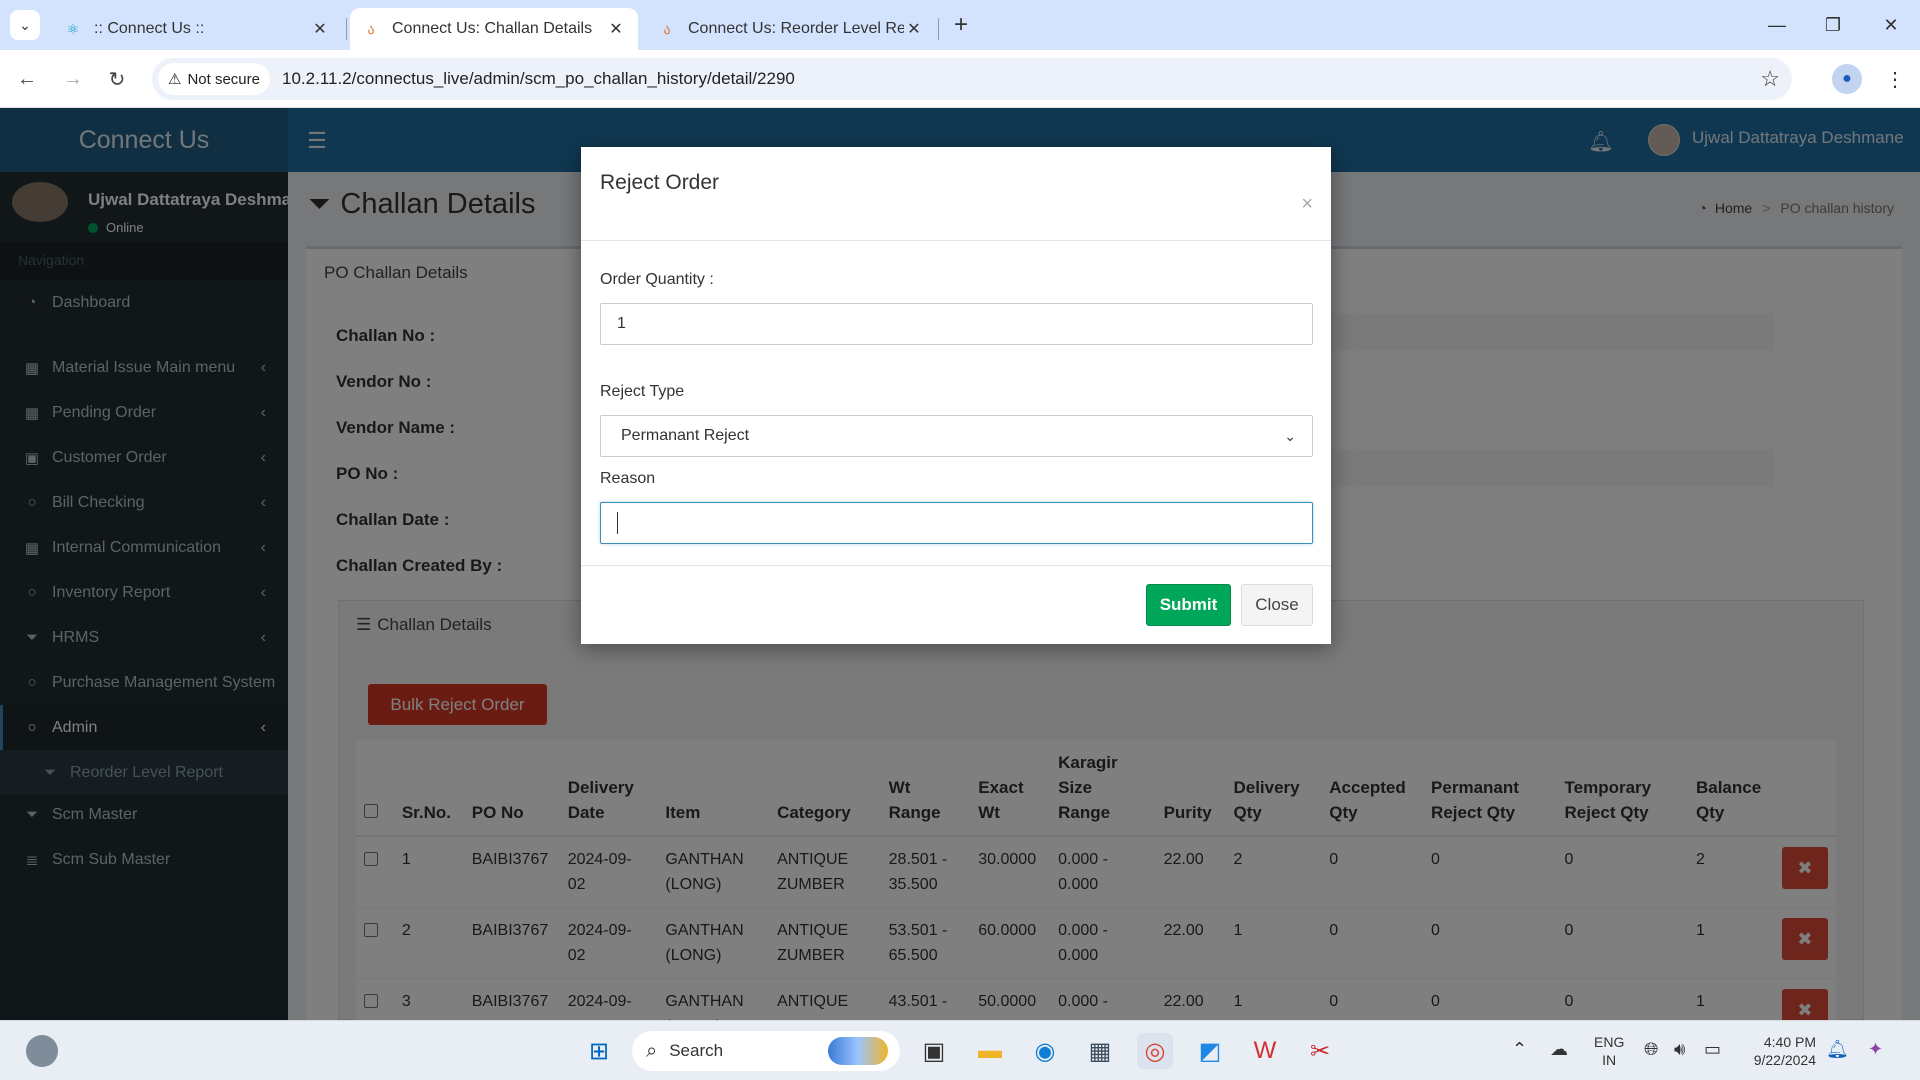 This screenshot has width=1920, height=1080. What do you see at coordinates (628, 478) in the screenshot?
I see `reason-label: Reason` at bounding box center [628, 478].